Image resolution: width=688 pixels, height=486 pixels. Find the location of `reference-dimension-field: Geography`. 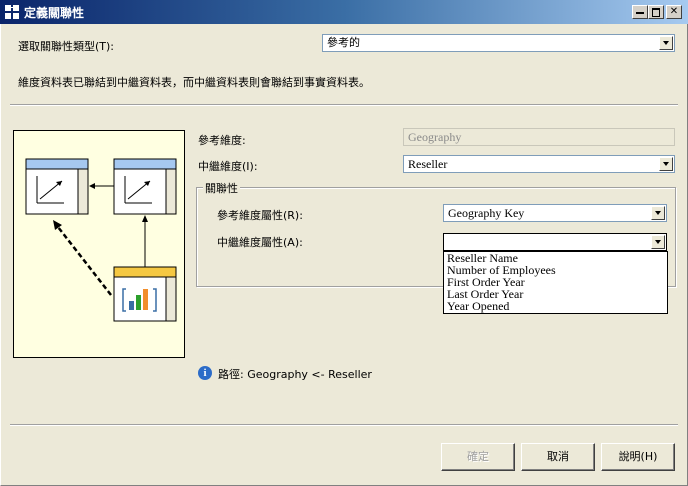

reference-dimension-field: Geography is located at coordinates (539, 137).